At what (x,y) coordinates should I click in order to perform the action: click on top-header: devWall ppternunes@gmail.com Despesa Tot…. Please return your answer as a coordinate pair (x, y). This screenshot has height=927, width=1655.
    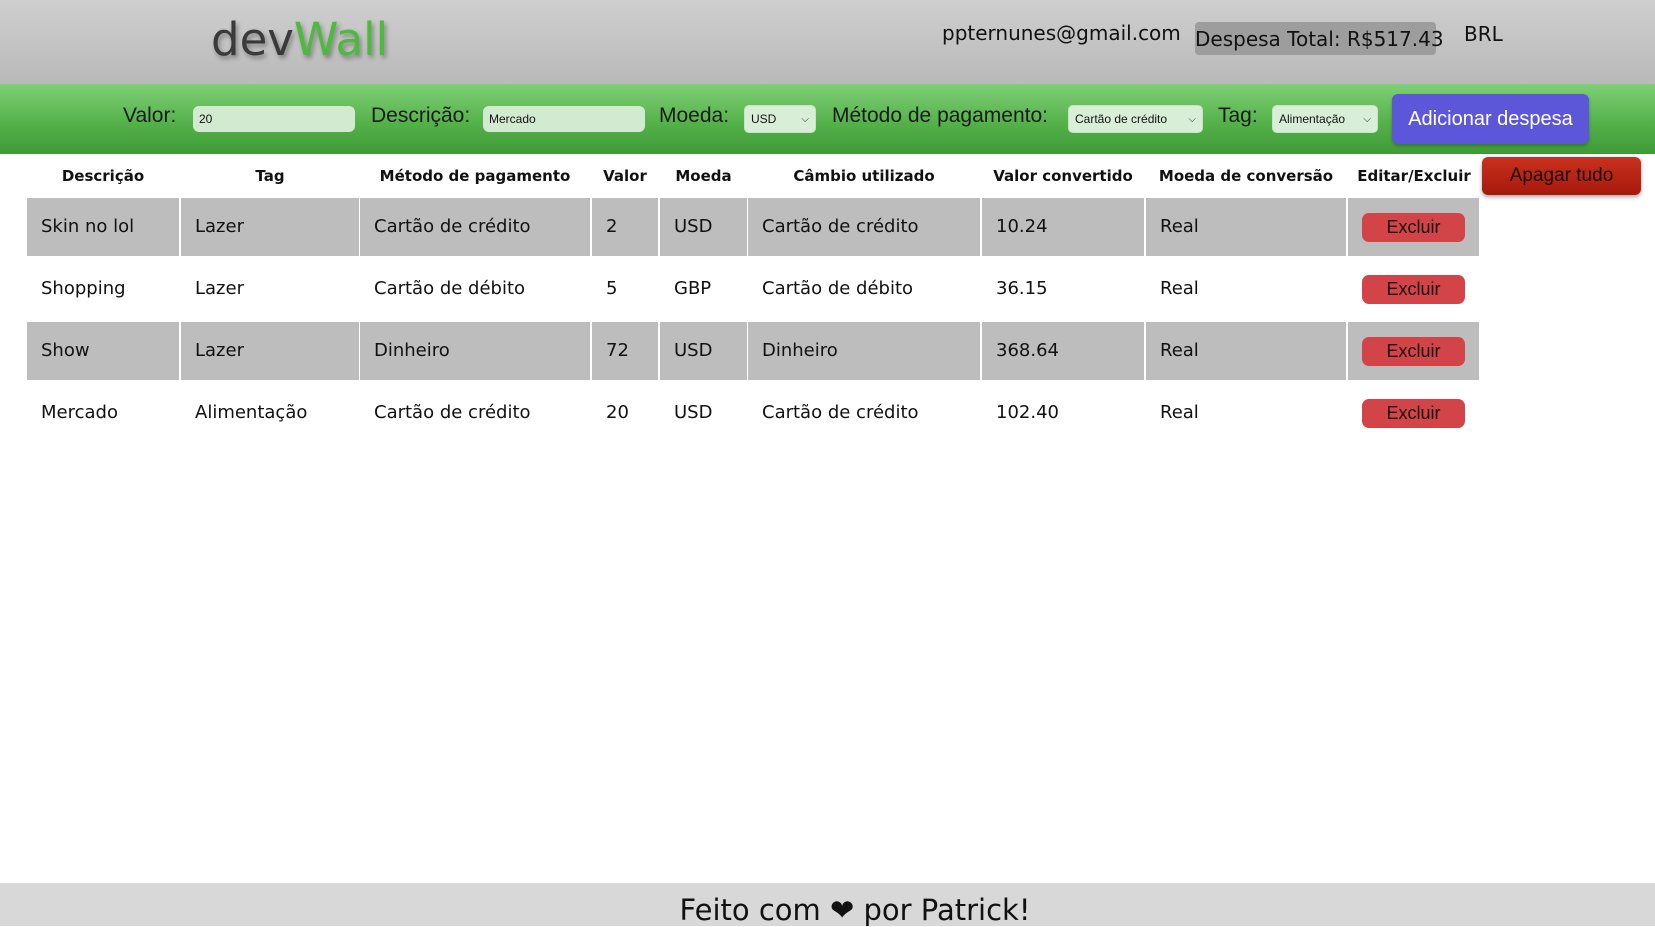
    Looking at the image, I should click on (827, 42).